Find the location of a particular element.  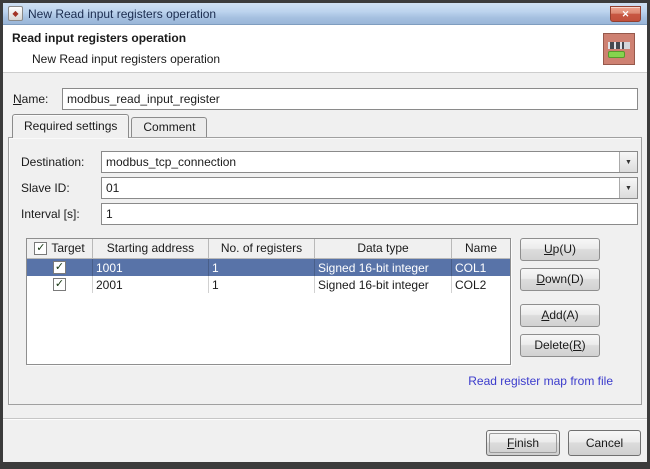

title-bar: ◆ New Read input registers operation ✕ is located at coordinates (325, 14).